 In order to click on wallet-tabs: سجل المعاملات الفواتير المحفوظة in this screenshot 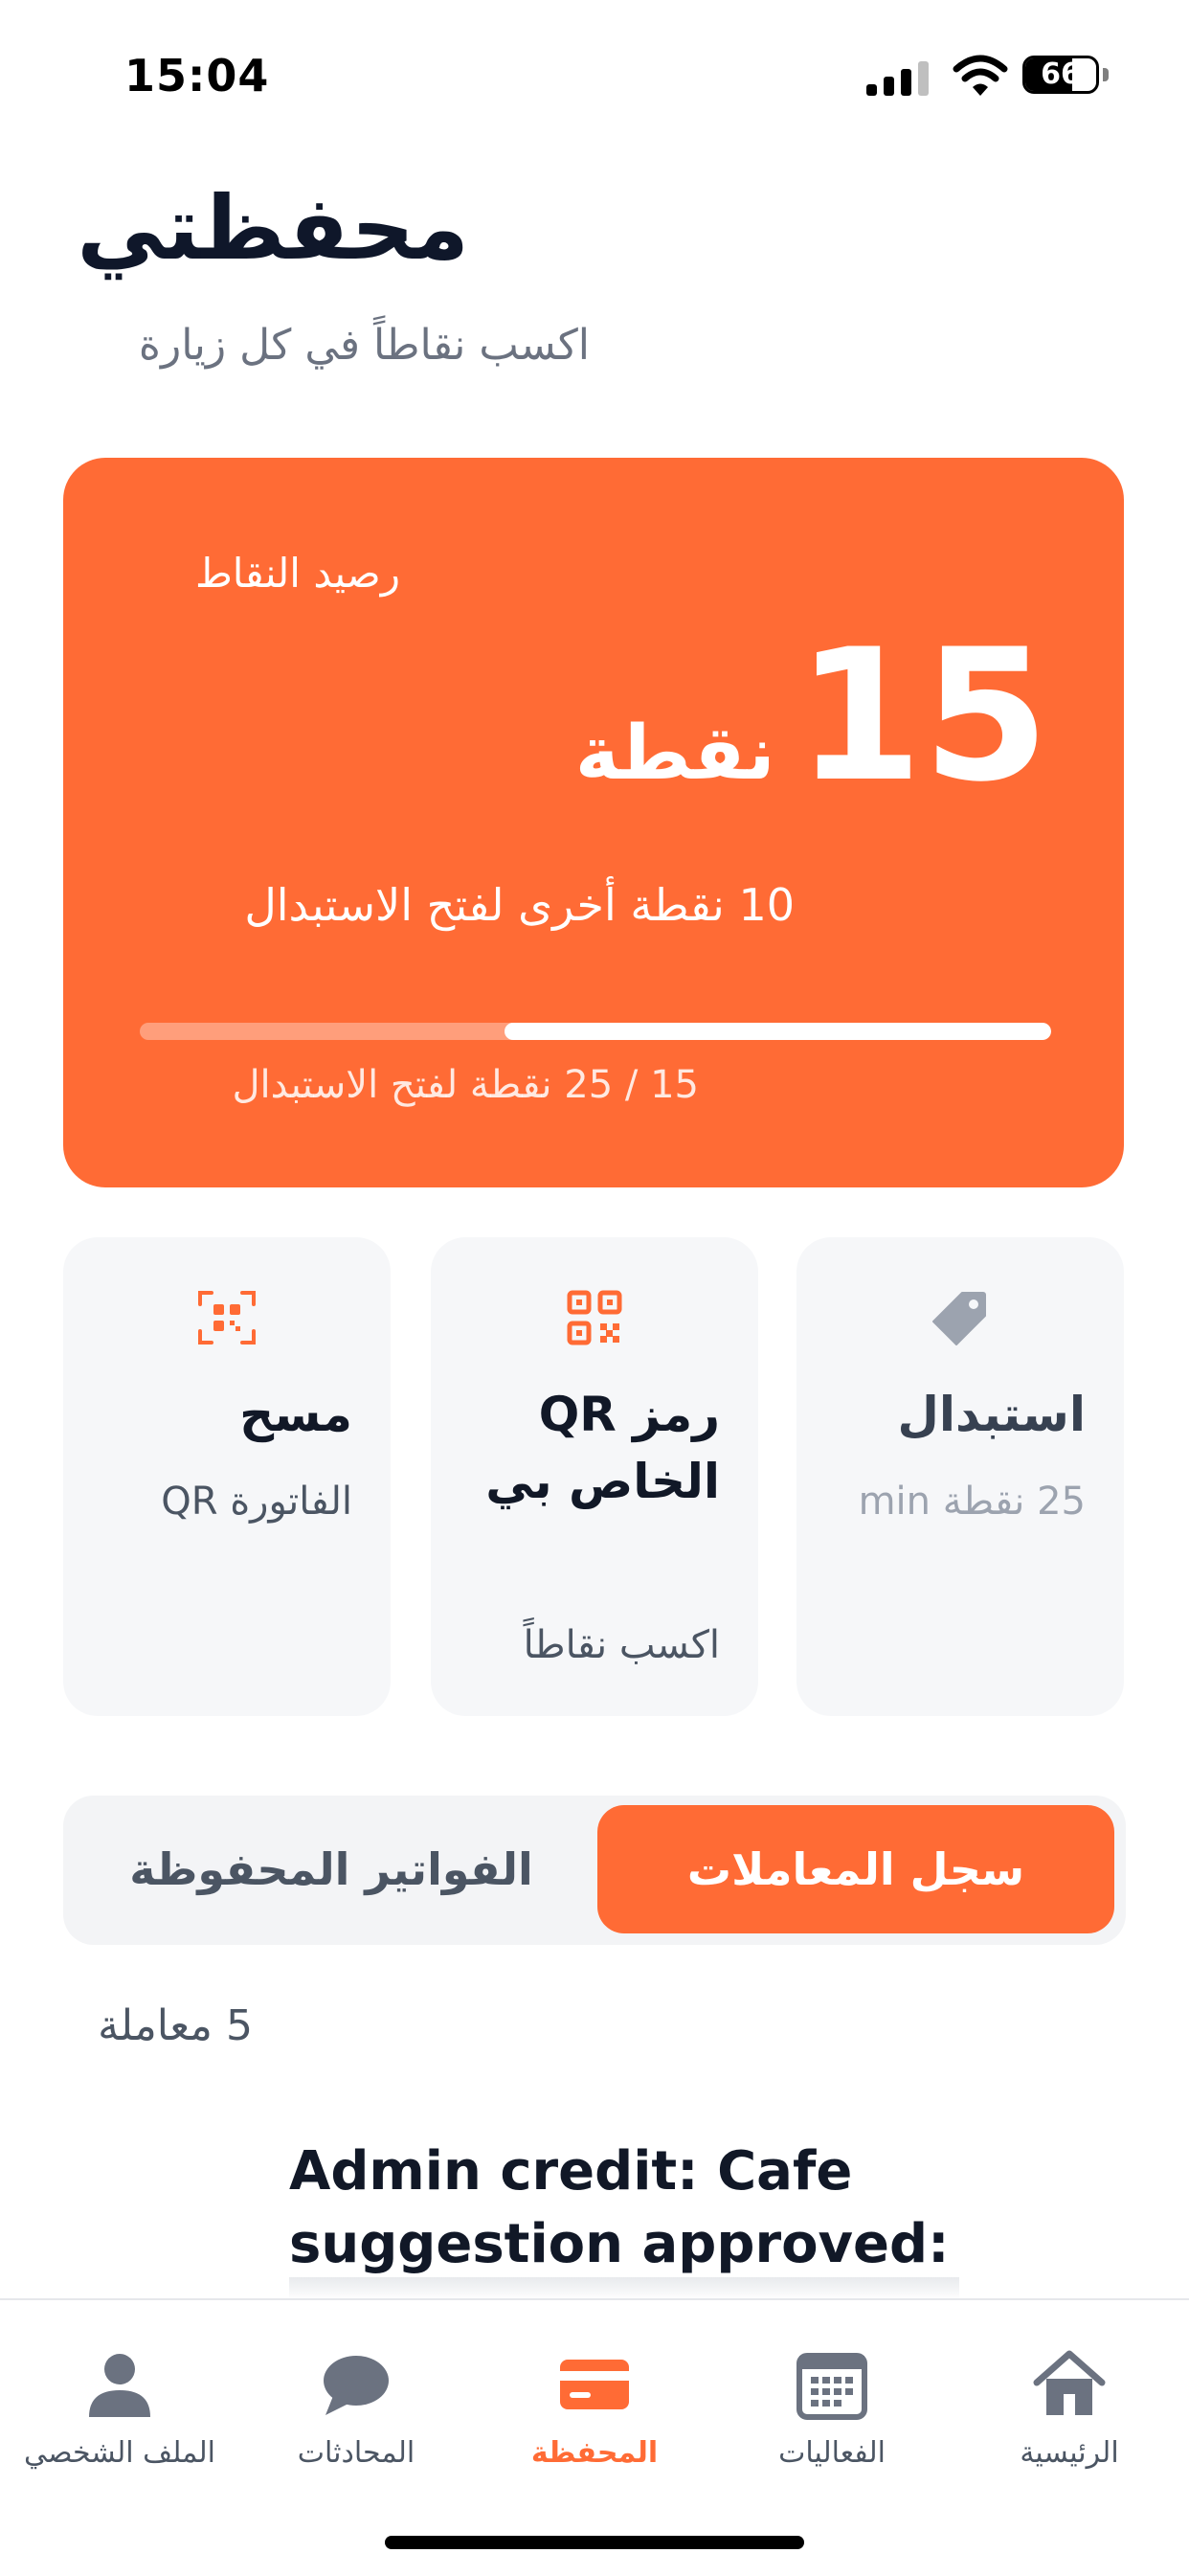, I will do `click(594, 1870)`.